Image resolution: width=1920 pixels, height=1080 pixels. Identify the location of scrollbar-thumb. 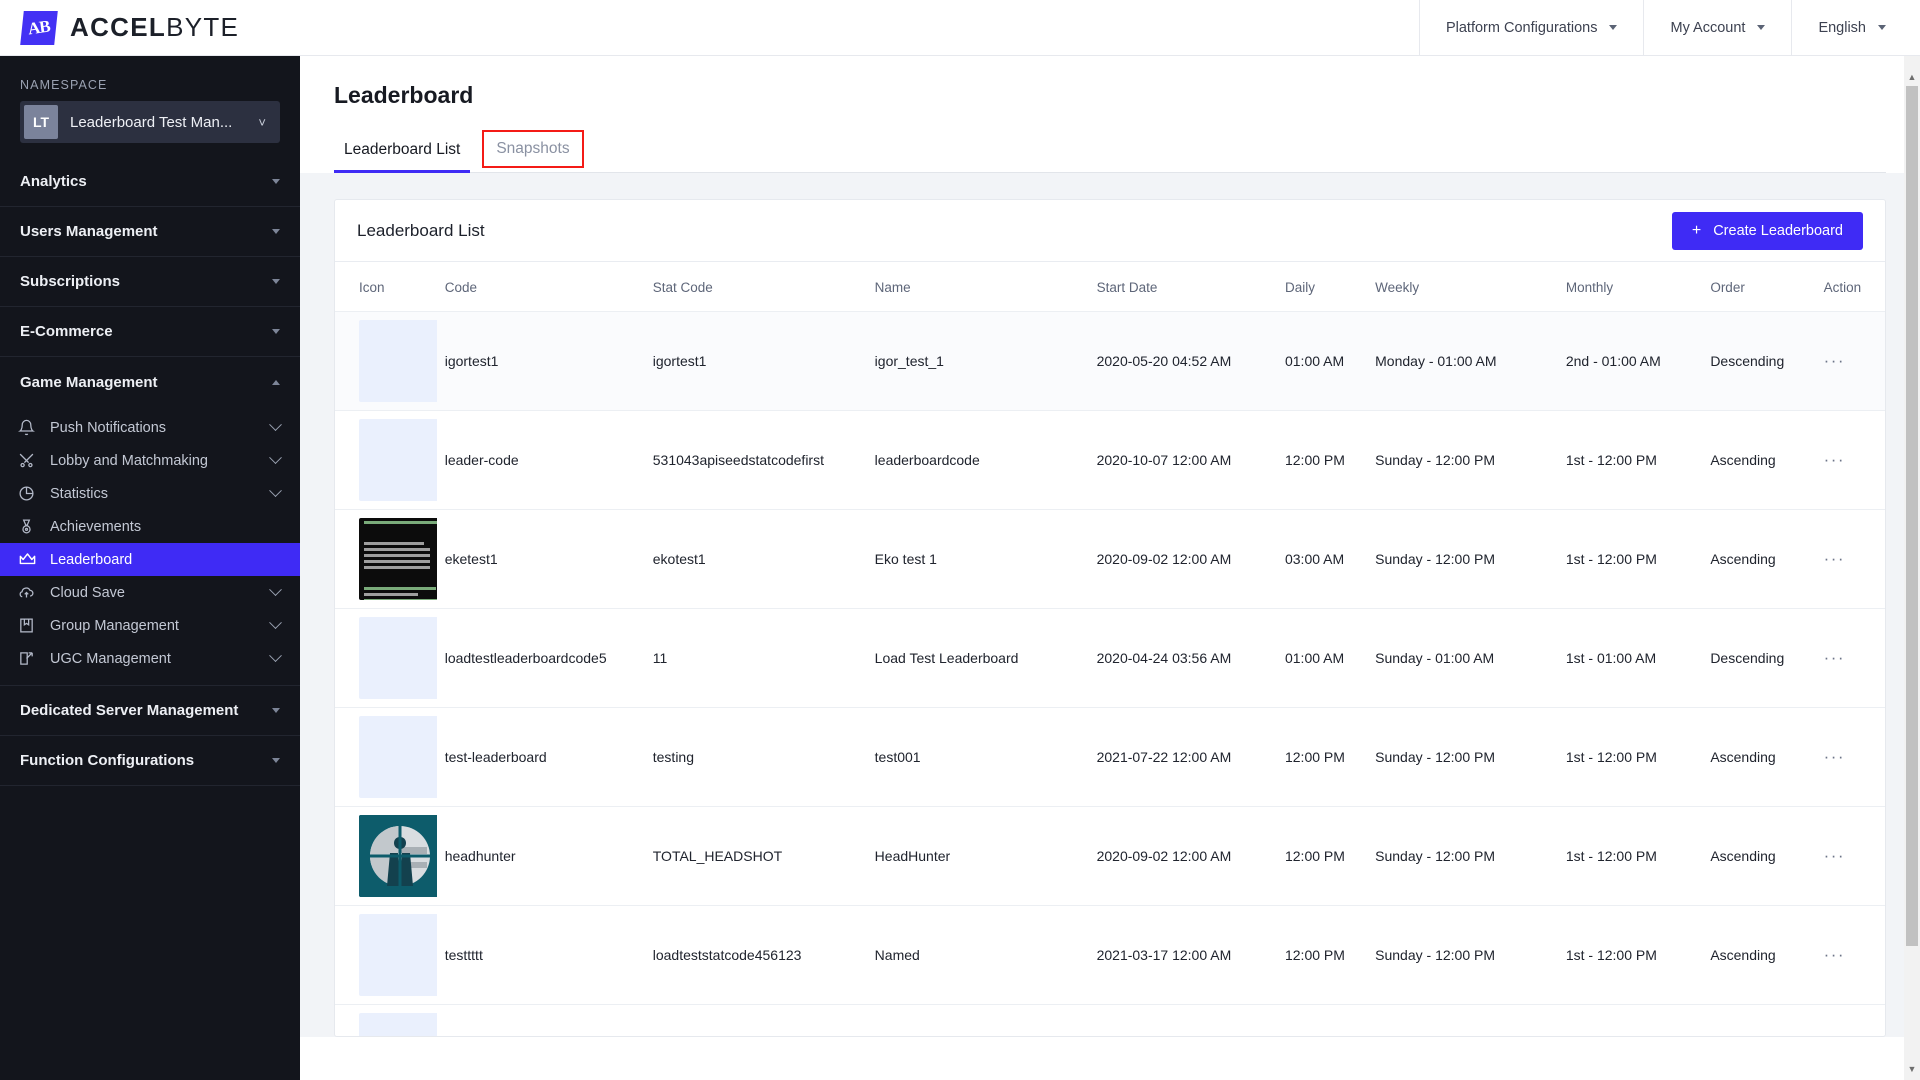
(1912, 516).